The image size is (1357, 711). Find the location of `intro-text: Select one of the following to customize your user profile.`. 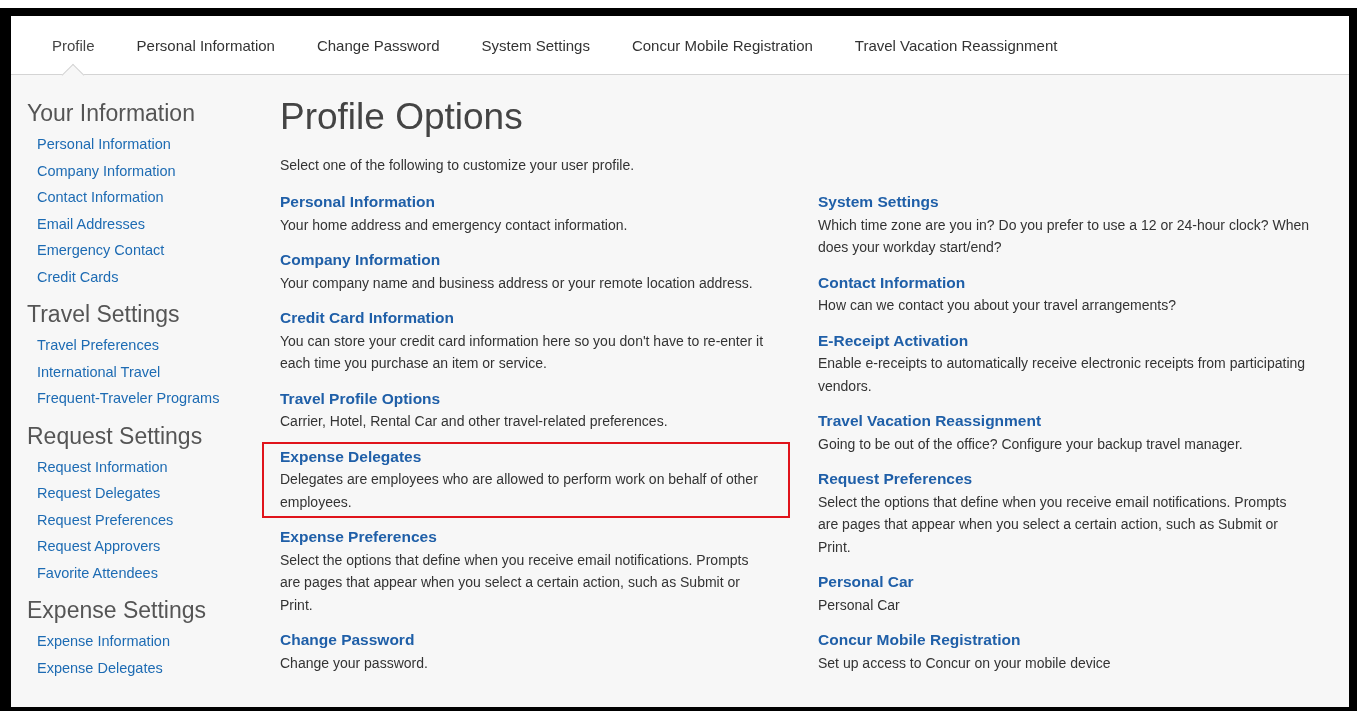

intro-text: Select one of the following to customize your user profile. is located at coordinates (458, 165).